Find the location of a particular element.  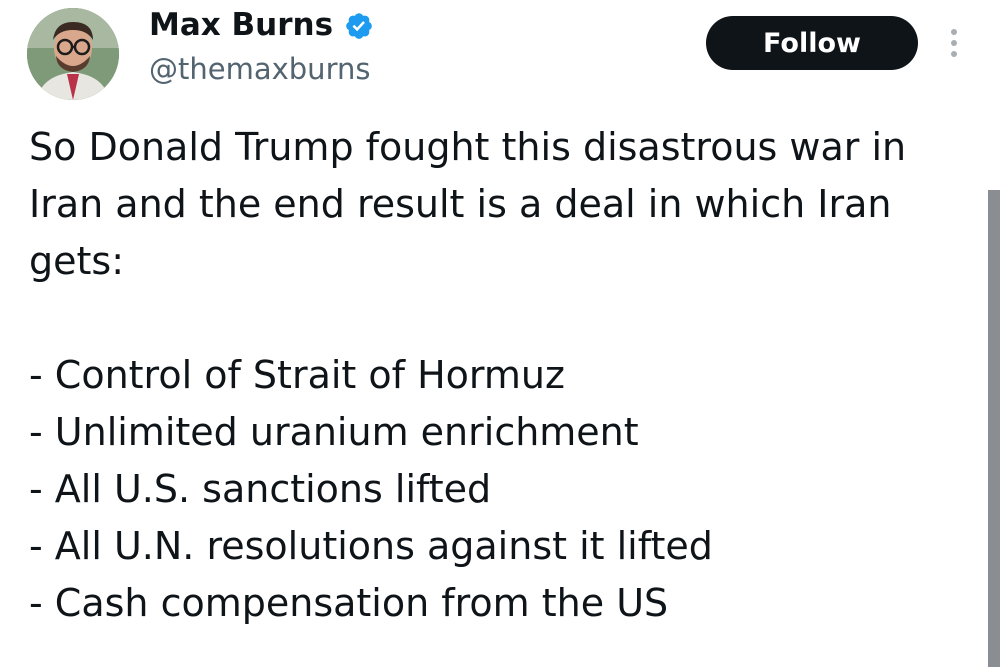

avatar-image is located at coordinates (73, 54).